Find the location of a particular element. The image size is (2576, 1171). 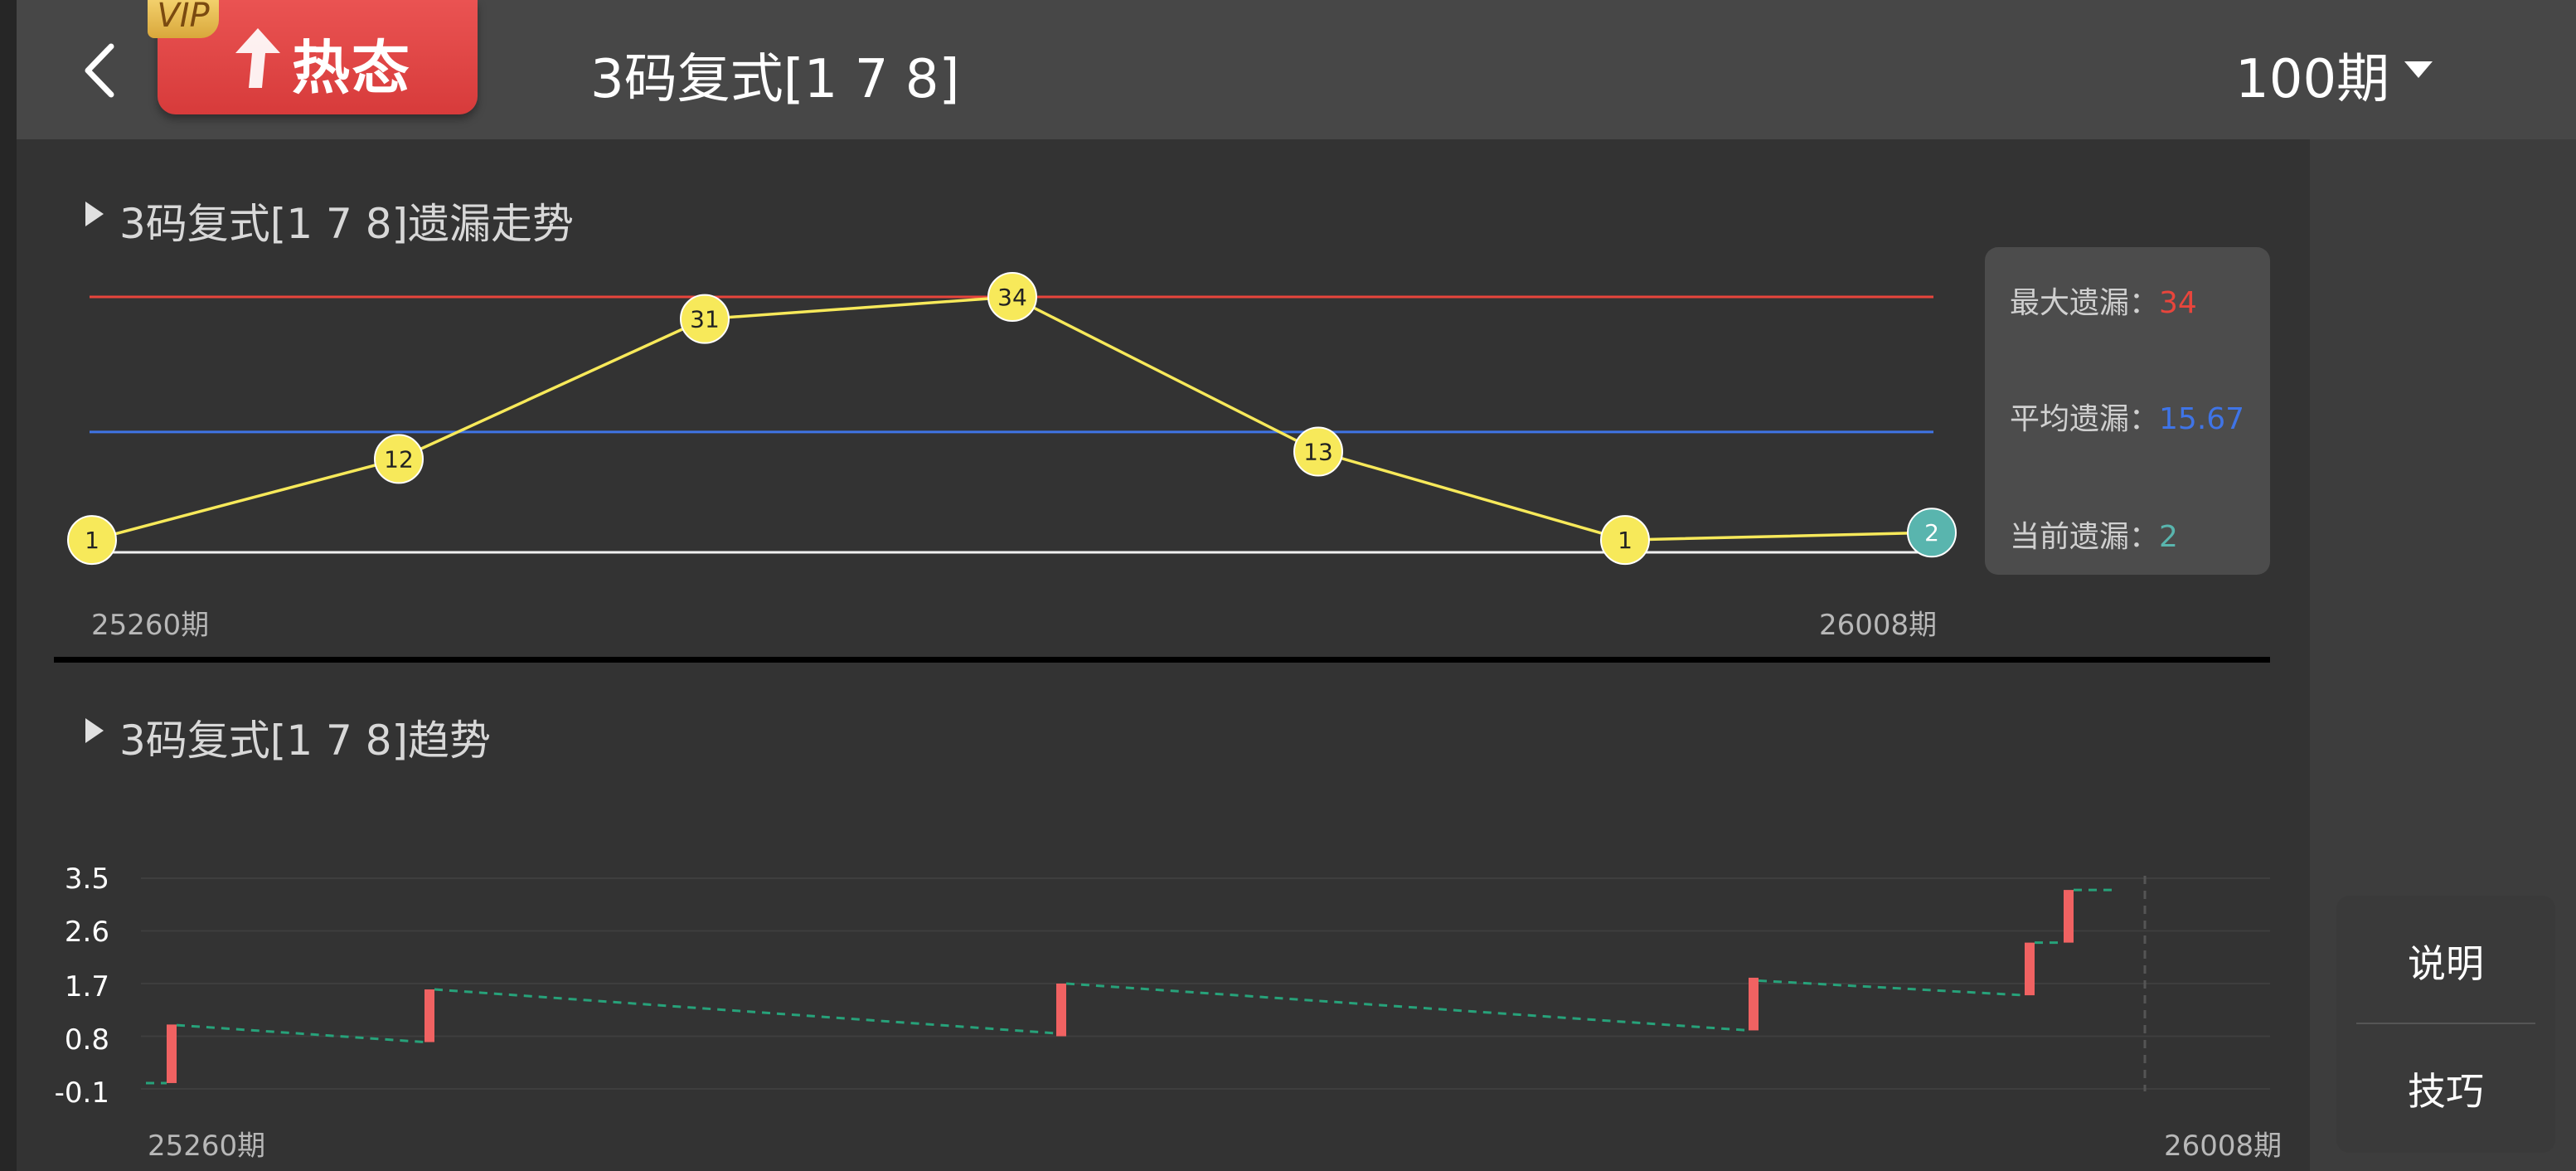

help-card: 说明 技巧 is located at coordinates (2445, 1024).